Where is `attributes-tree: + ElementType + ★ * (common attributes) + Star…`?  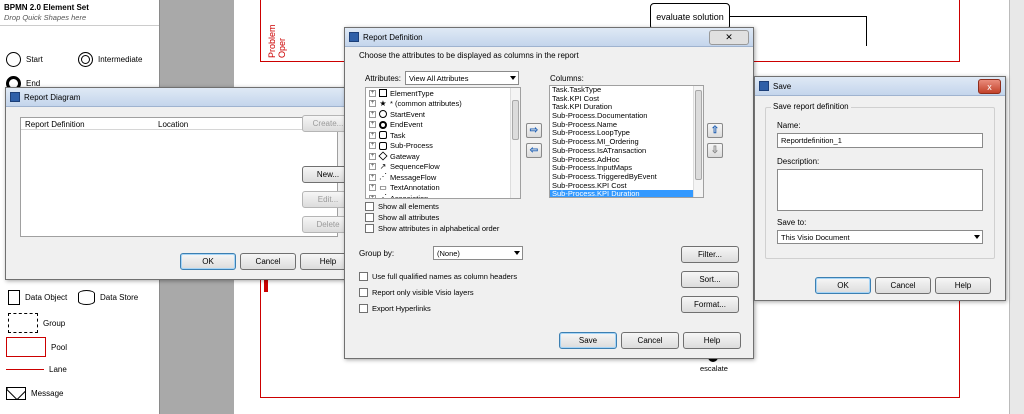
attributes-tree: + ElementType + ★ * (common attributes) + Star… is located at coordinates (443, 143).